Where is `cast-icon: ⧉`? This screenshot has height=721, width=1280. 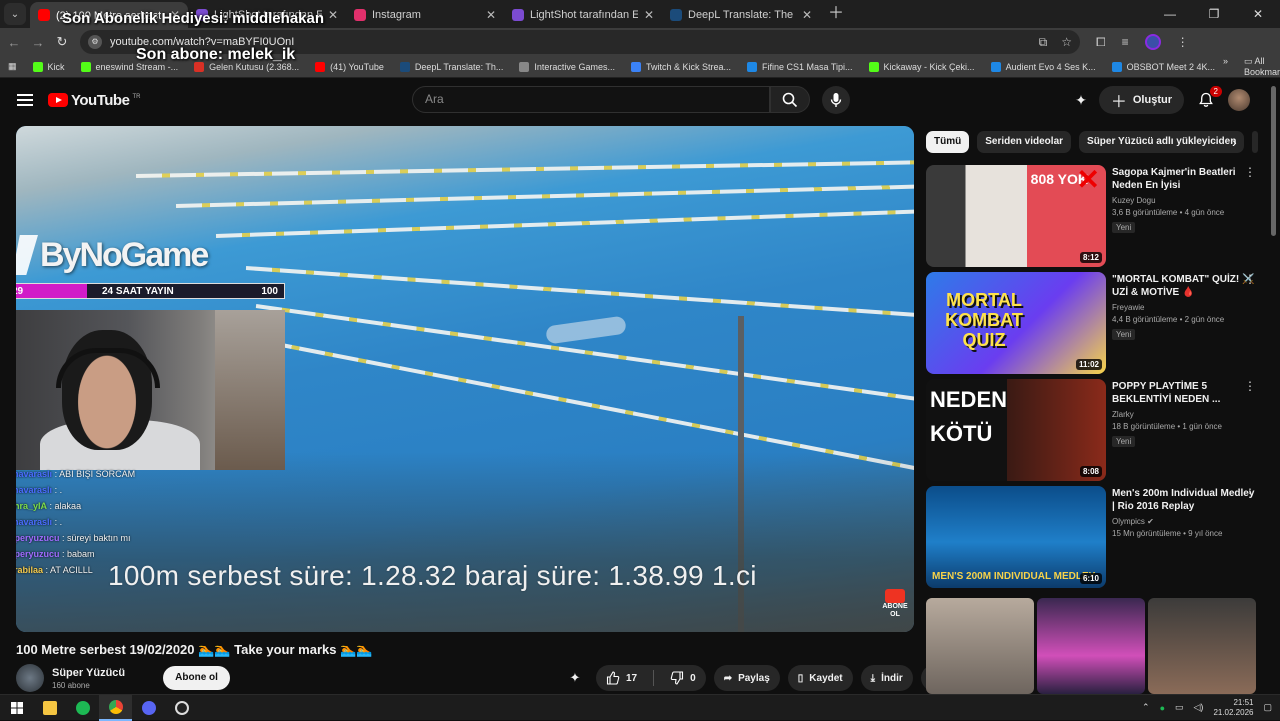
cast-icon: ⧉ is located at coordinates (1043, 42).